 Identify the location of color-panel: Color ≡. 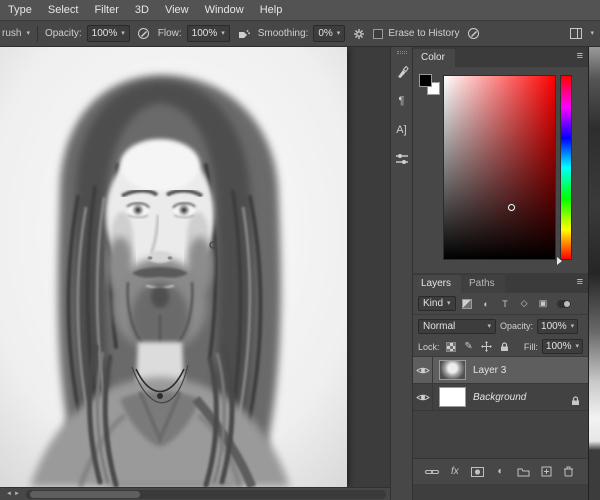
(500, 160).